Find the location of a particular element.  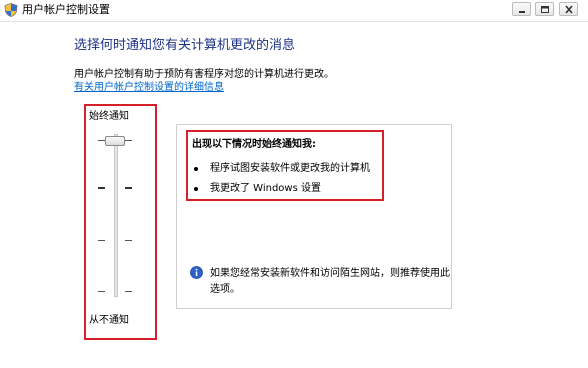

uac-help-link: 有关用户帐户控制设置的详细信息 is located at coordinates (149, 87).